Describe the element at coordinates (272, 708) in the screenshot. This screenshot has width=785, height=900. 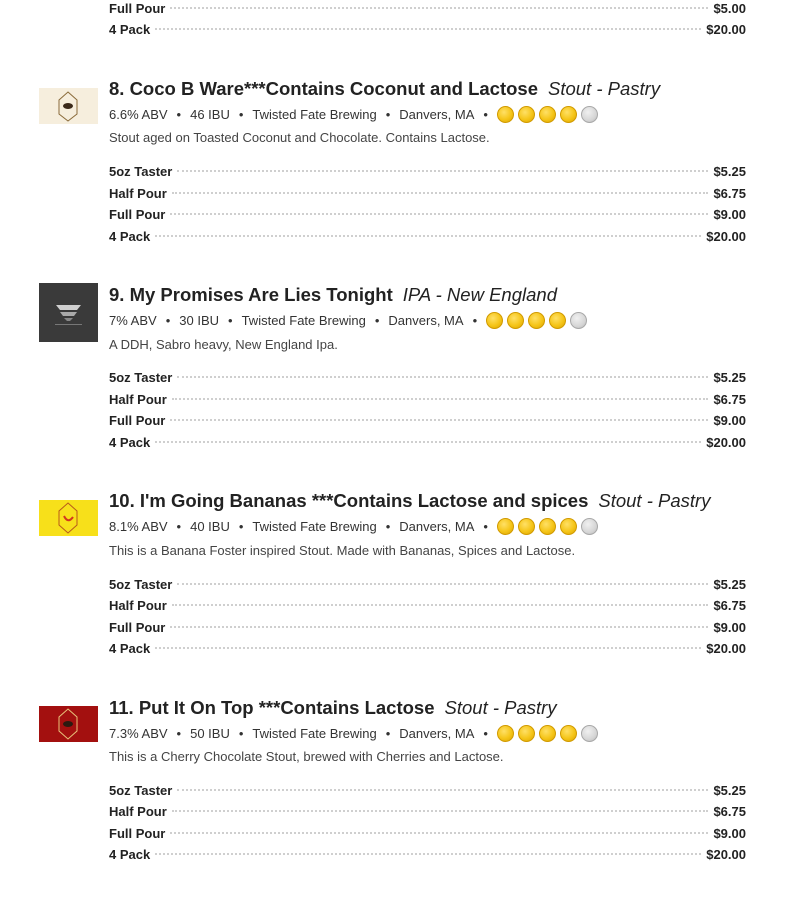
I see `beer-name: 11. Put It On Top ***Contains Lactose` at that location.